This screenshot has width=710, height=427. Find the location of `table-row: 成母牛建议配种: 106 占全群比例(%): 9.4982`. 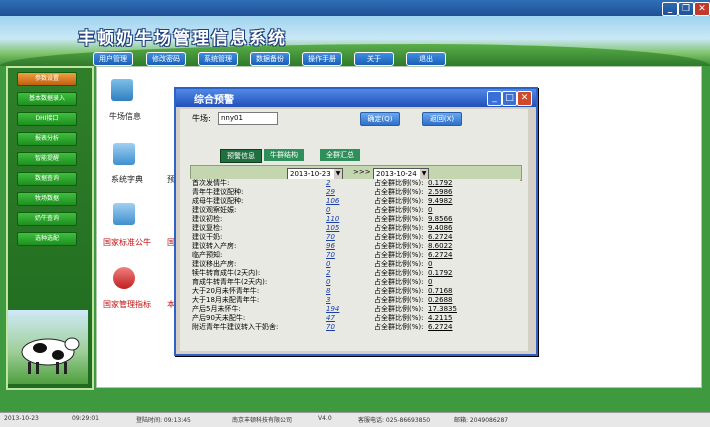

table-row: 成母牛建议配种: 106 占全群比例(%): 9.4982 is located at coordinates (355, 201).